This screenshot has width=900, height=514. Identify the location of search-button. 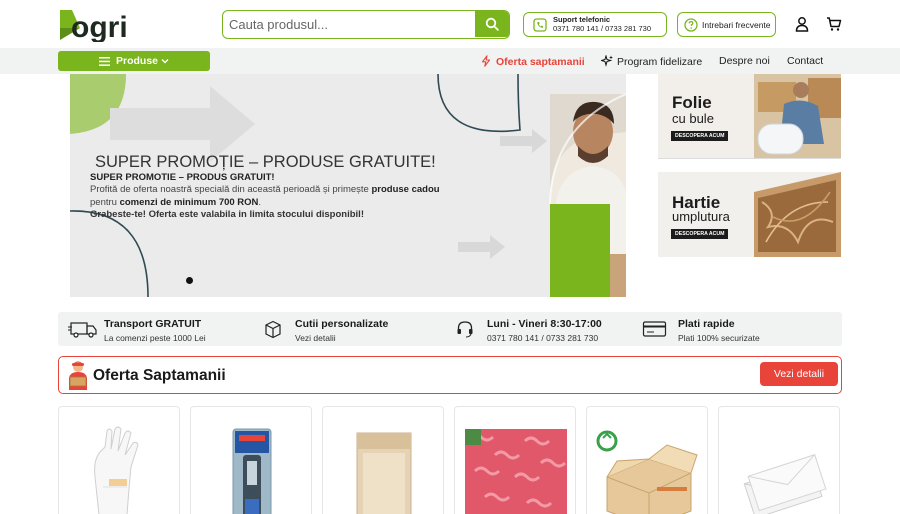
(492, 24).